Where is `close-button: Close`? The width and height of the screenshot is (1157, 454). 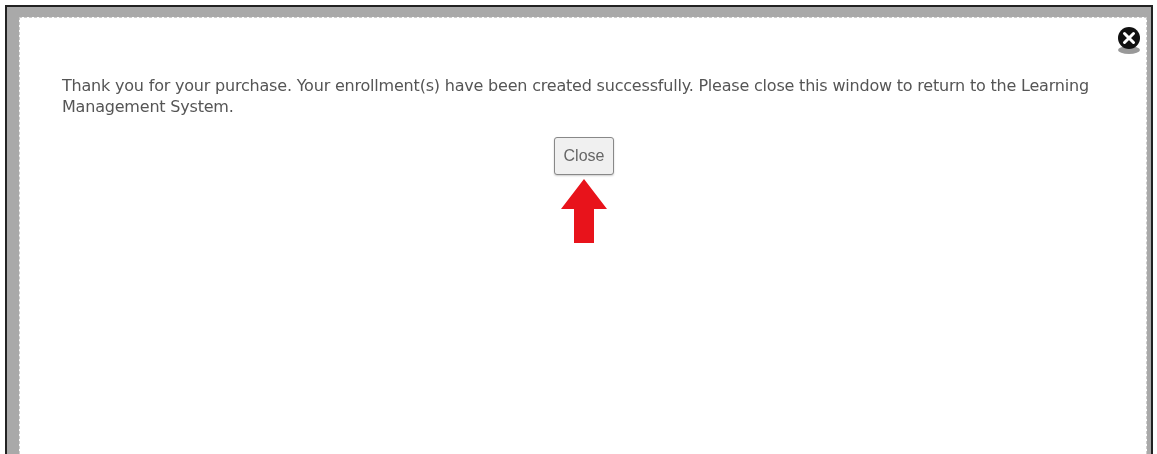 close-button: Close is located at coordinates (584, 156).